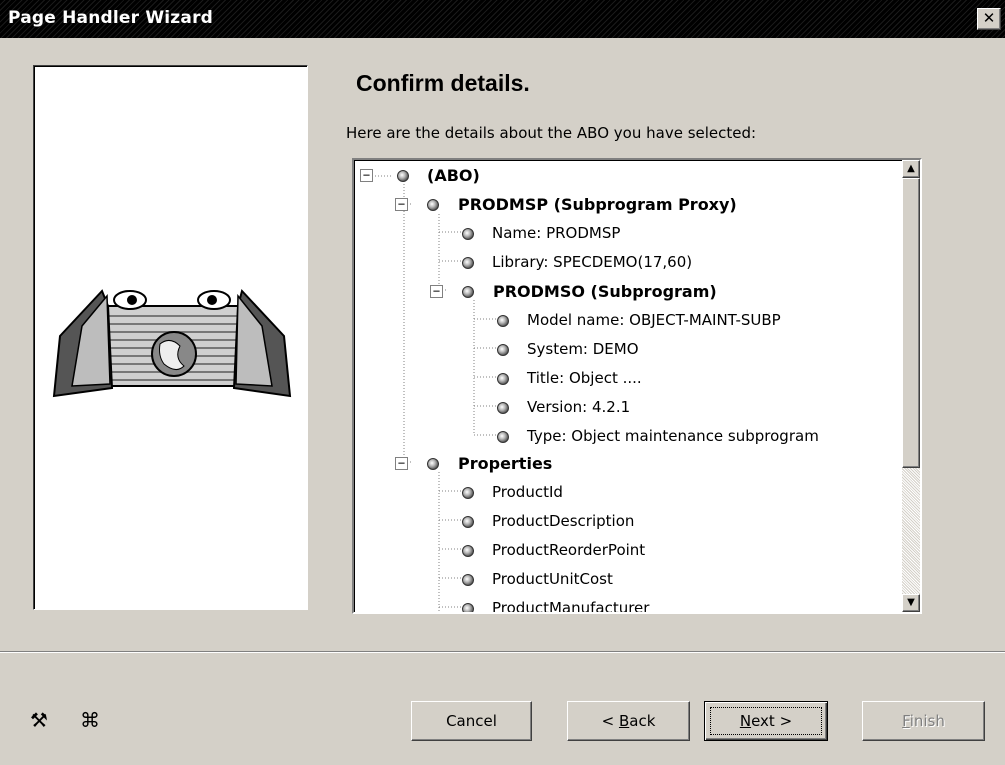 This screenshot has width=1005, height=765. What do you see at coordinates (597, 204) in the screenshot?
I see `tree-node-label: PRODMSP (Subprogram Proxy)` at bounding box center [597, 204].